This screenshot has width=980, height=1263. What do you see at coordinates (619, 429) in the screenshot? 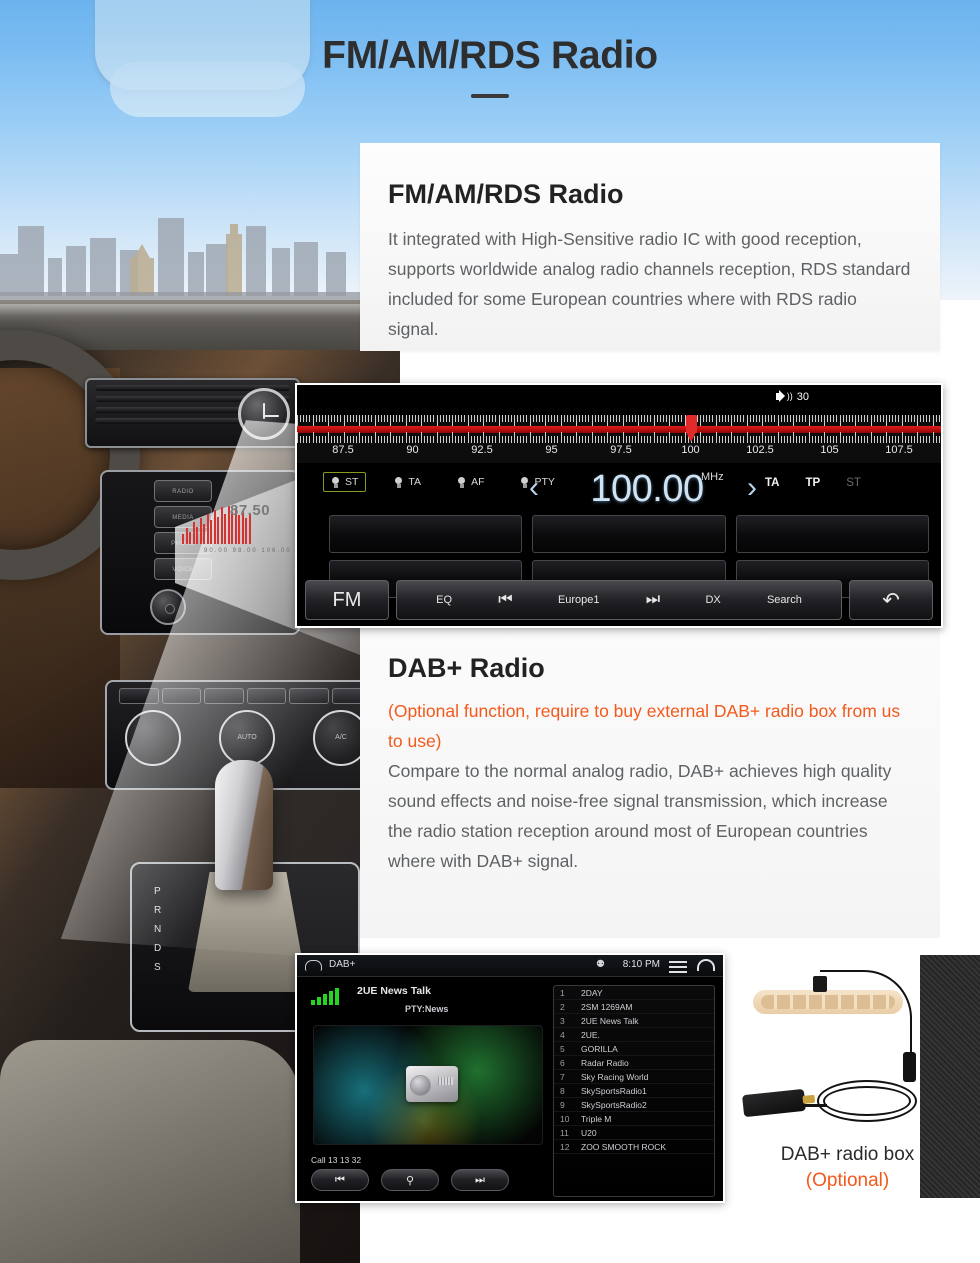
I see `frequency-scale` at bounding box center [619, 429].